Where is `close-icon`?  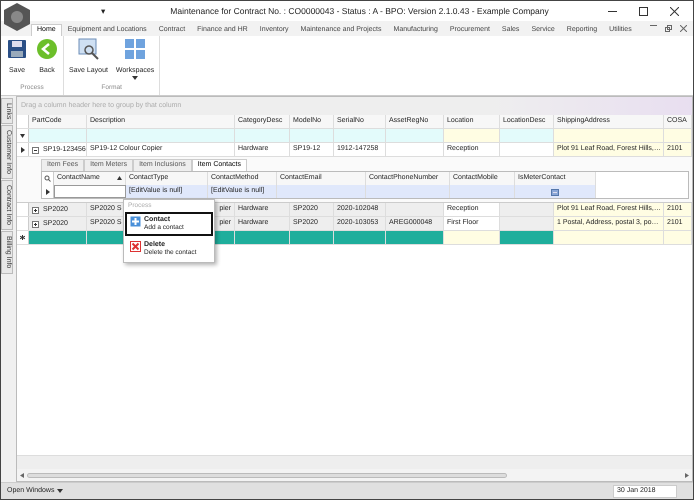
close-icon is located at coordinates (674, 11).